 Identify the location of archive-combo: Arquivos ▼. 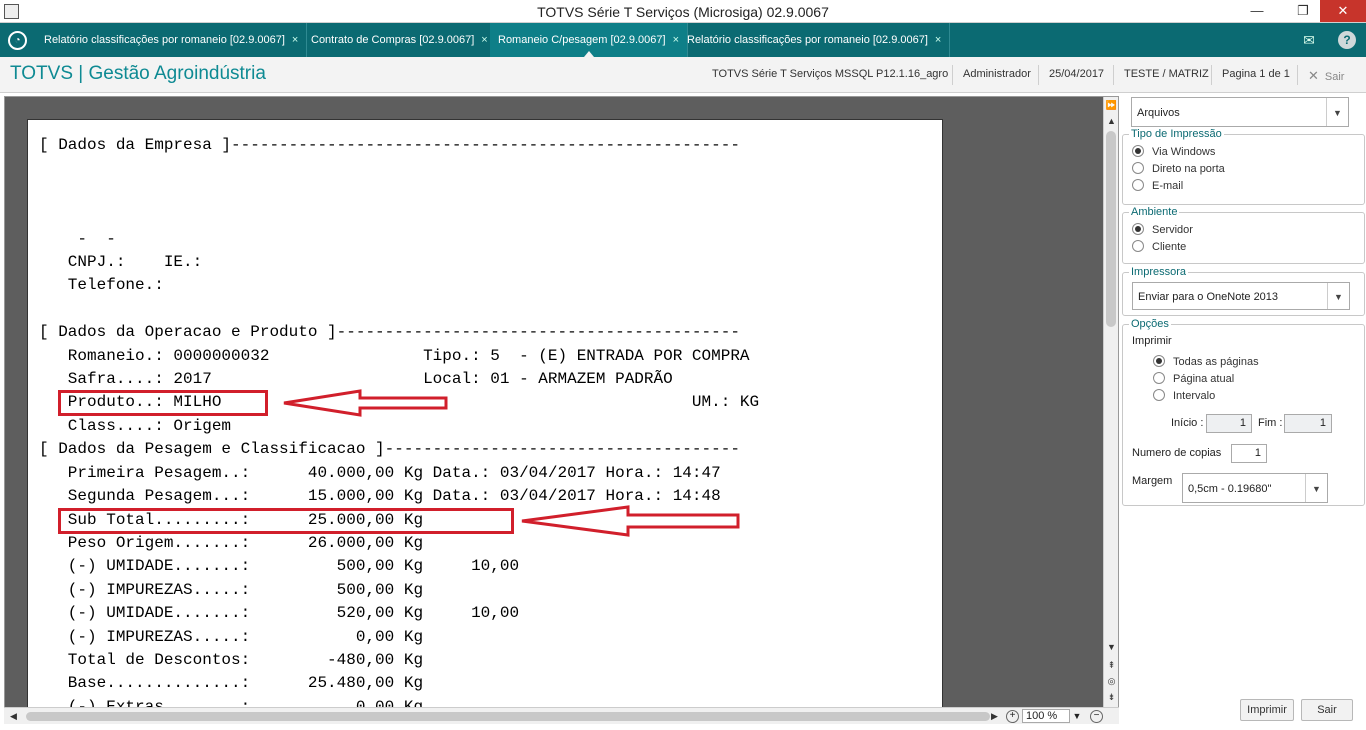
(1240, 112).